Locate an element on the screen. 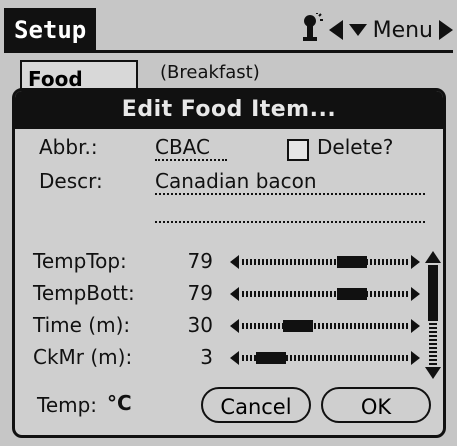  menu-label: Menu is located at coordinates (403, 30).